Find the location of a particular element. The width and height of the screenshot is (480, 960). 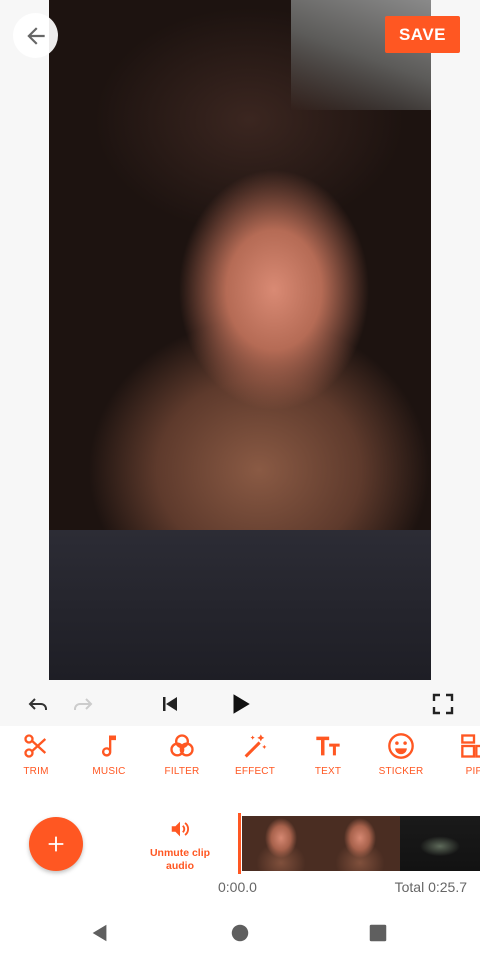

current-time: 0:00.0 is located at coordinates (237, 887).